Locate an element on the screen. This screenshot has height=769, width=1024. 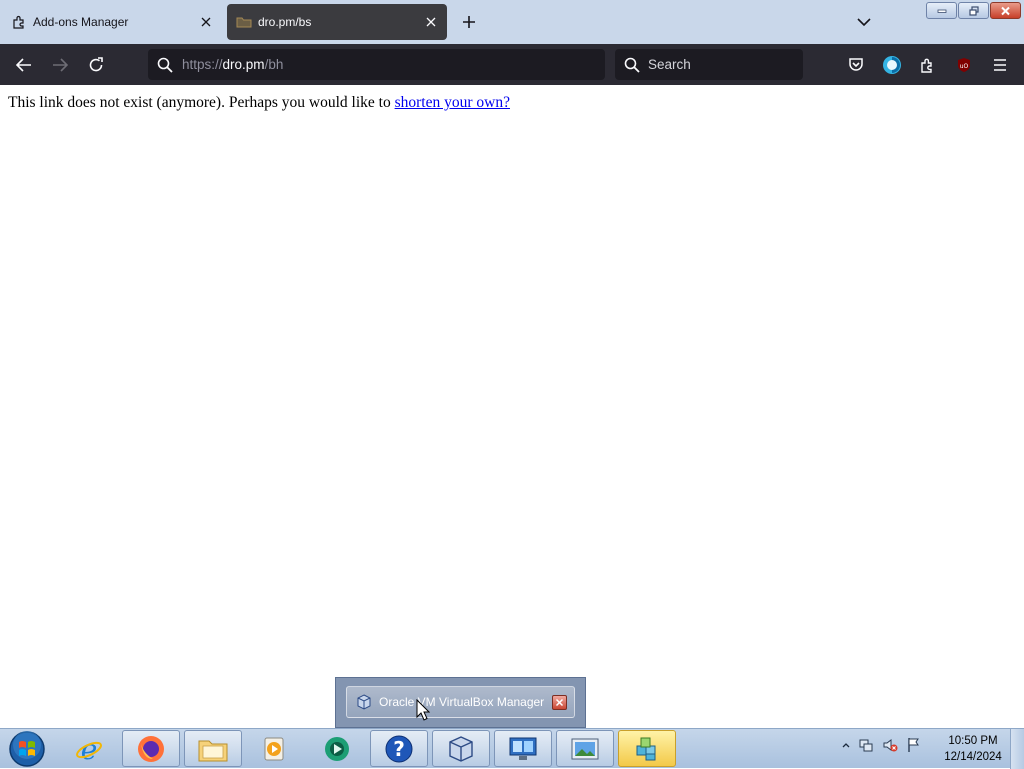
back-button is located at coordinates (24, 65).